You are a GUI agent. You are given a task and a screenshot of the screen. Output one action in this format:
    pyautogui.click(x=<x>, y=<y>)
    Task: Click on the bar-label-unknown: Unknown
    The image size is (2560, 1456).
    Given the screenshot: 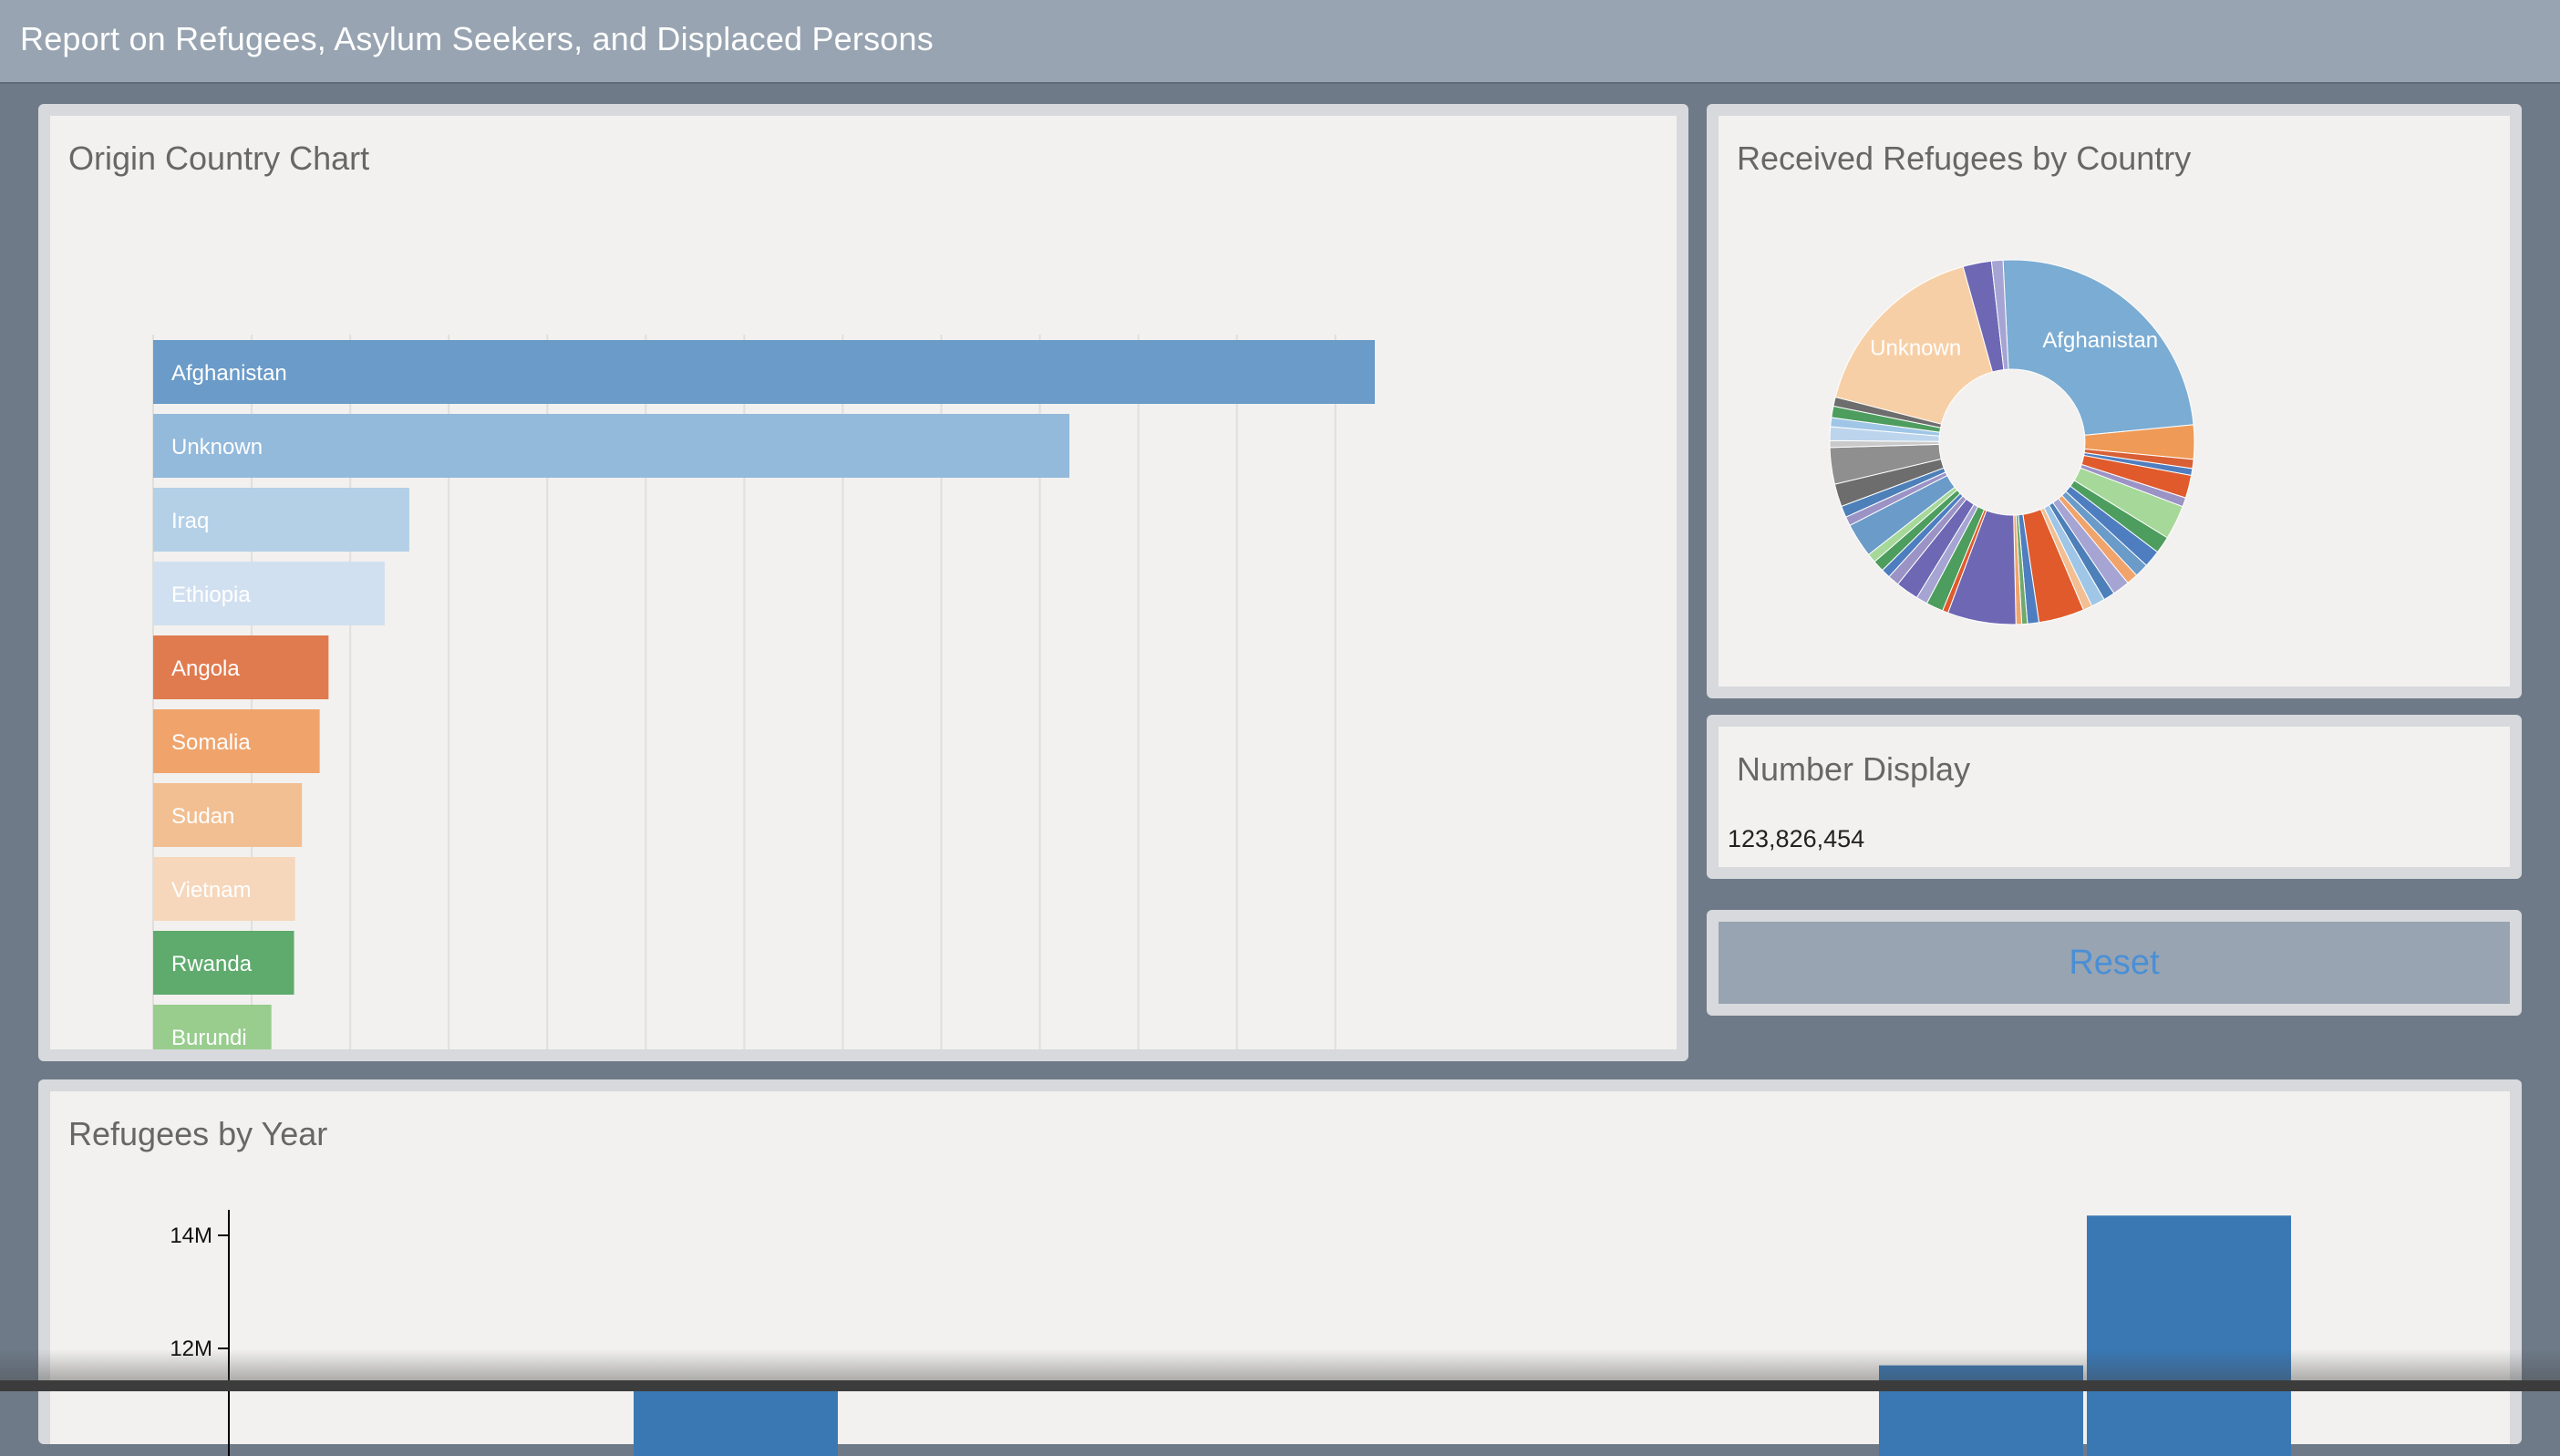 What is the action you would take?
    pyautogui.click(x=217, y=448)
    